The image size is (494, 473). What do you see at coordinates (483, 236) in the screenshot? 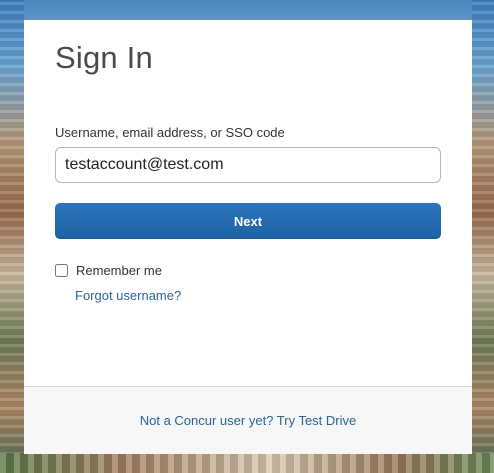
I see `background-scenery-right` at bounding box center [483, 236].